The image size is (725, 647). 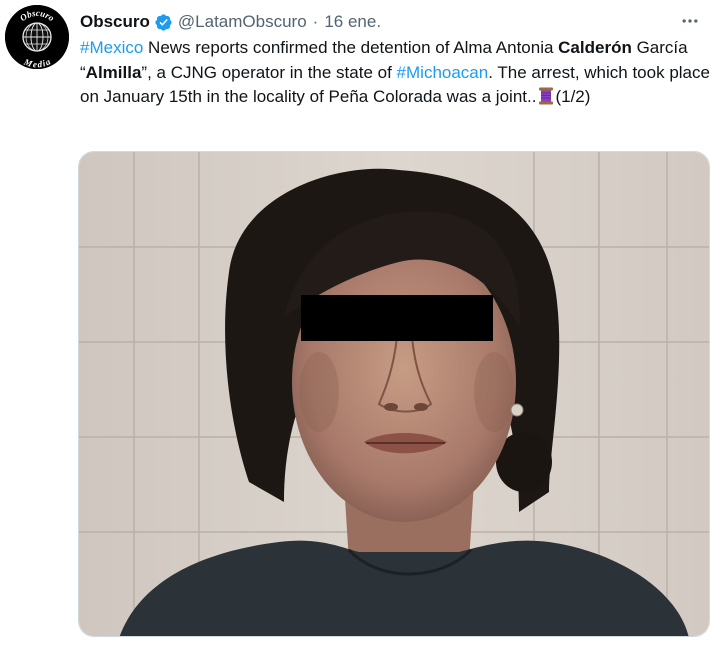 I want to click on avatar: Obscuro Media, so click(x=37, y=37).